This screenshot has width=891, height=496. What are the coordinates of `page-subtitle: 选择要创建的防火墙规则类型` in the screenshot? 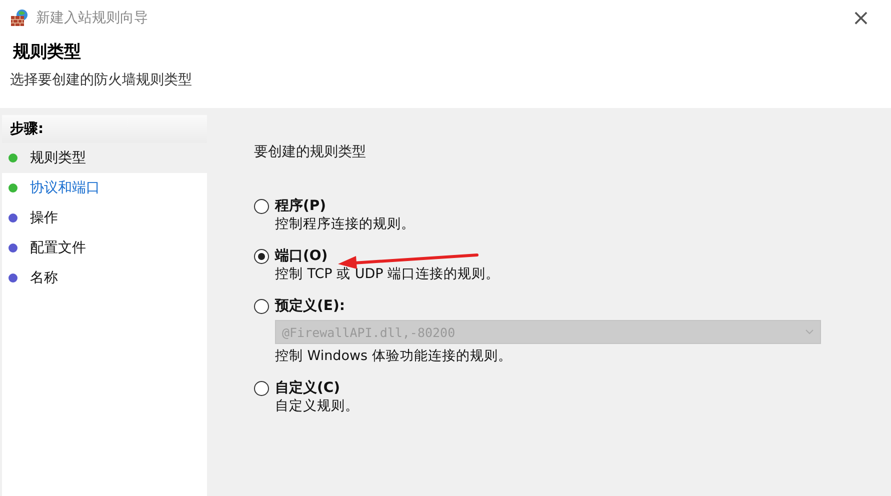 It's located at (101, 80).